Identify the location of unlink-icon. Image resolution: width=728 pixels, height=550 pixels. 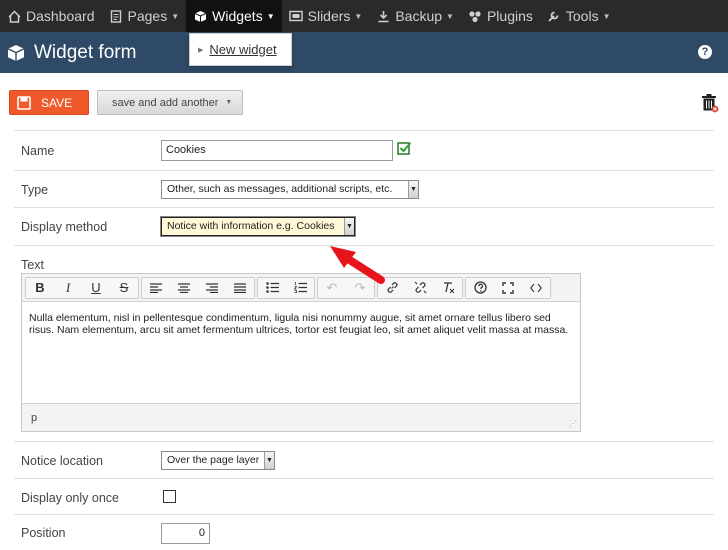
(420, 288).